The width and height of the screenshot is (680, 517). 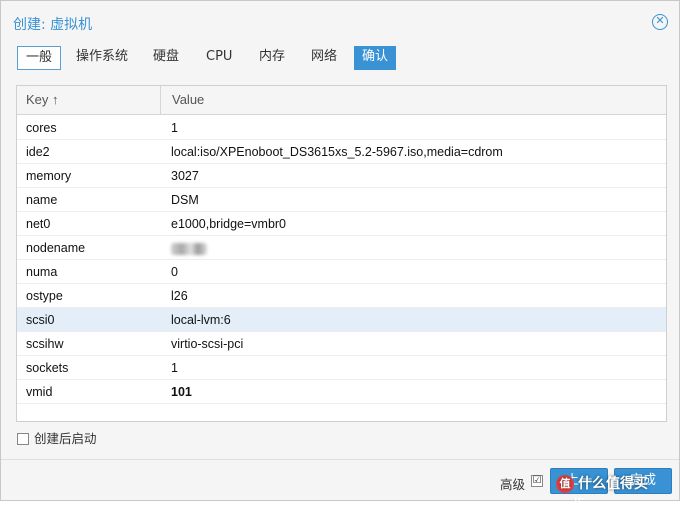 I want to click on row-value: DSM, so click(x=185, y=200).